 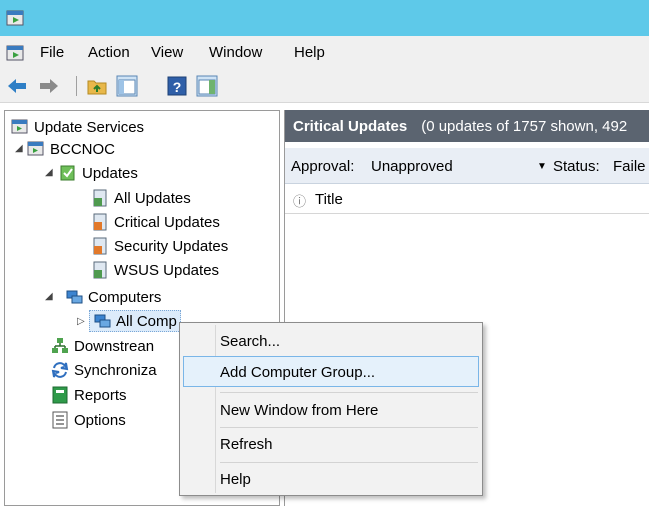 I want to click on server-icon, so click(x=35, y=148).